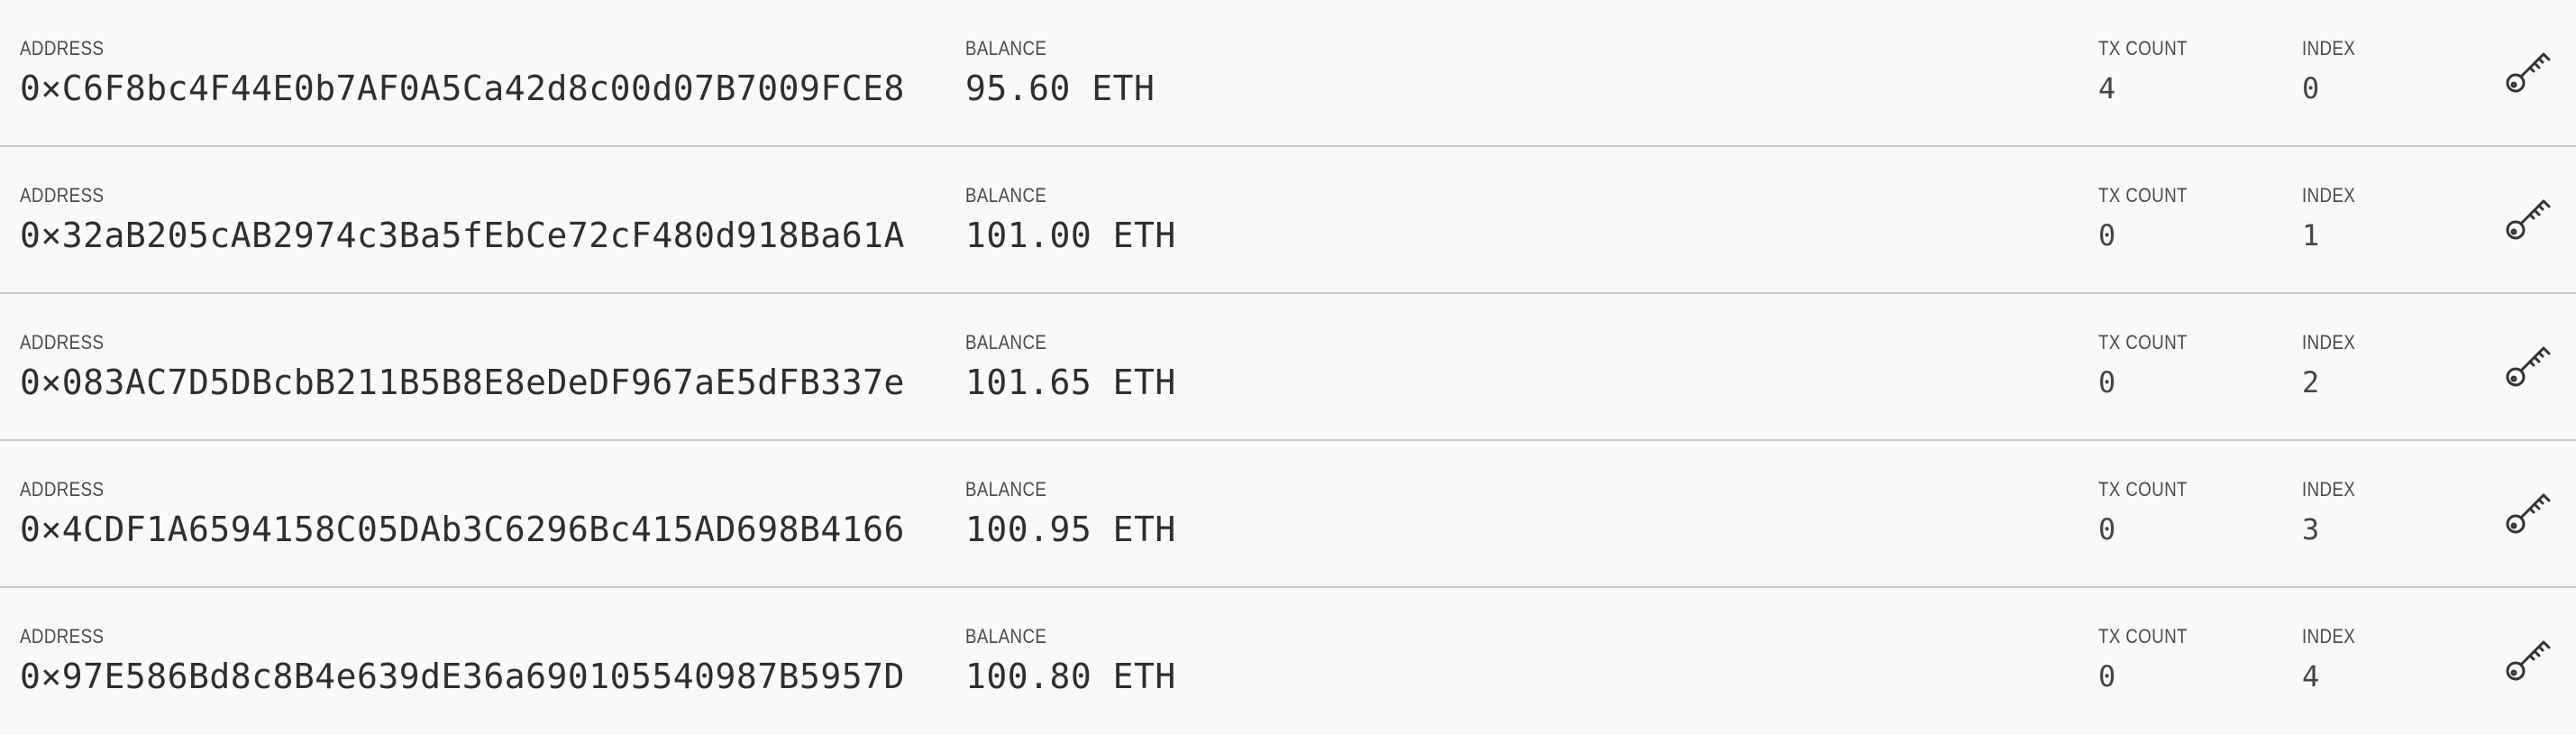  I want to click on index-value: 2, so click(2311, 382).